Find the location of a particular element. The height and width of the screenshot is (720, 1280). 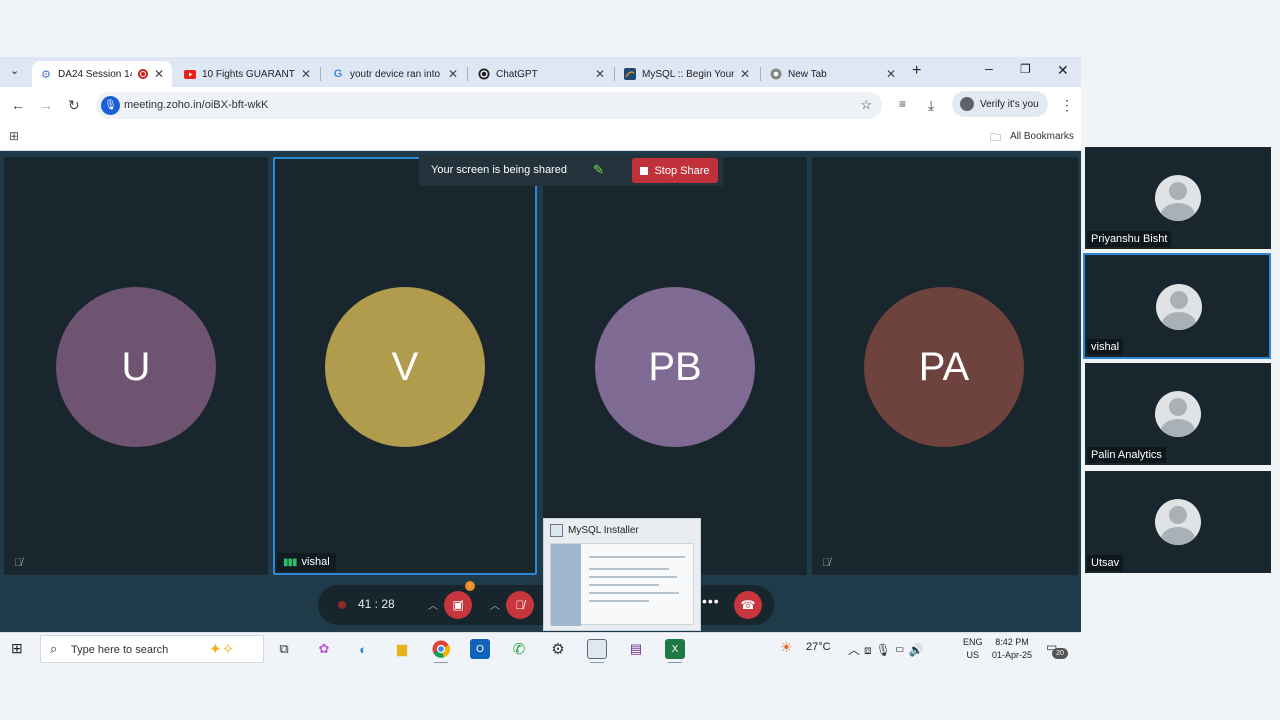

preview-window-title: MySQL Installer is located at coordinates (603, 530).